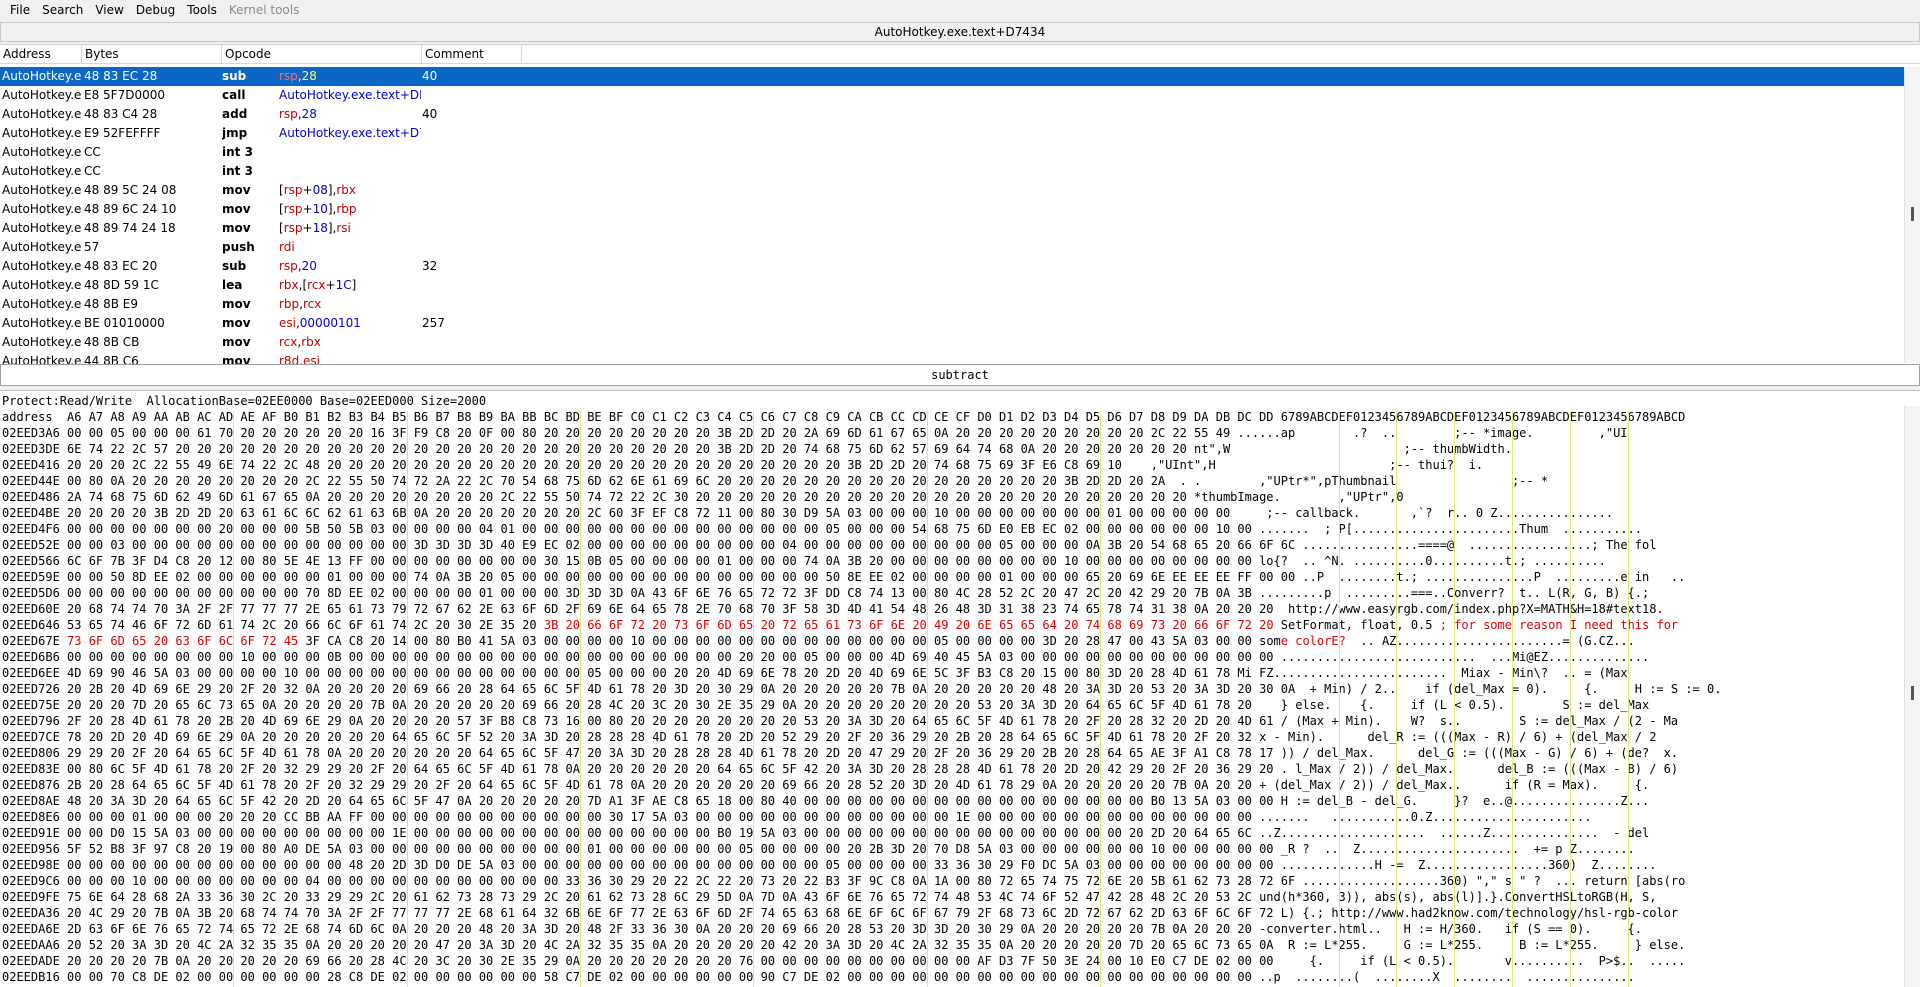  Describe the element at coordinates (289, 285) in the screenshot. I see `operand-token: rbx` at that location.